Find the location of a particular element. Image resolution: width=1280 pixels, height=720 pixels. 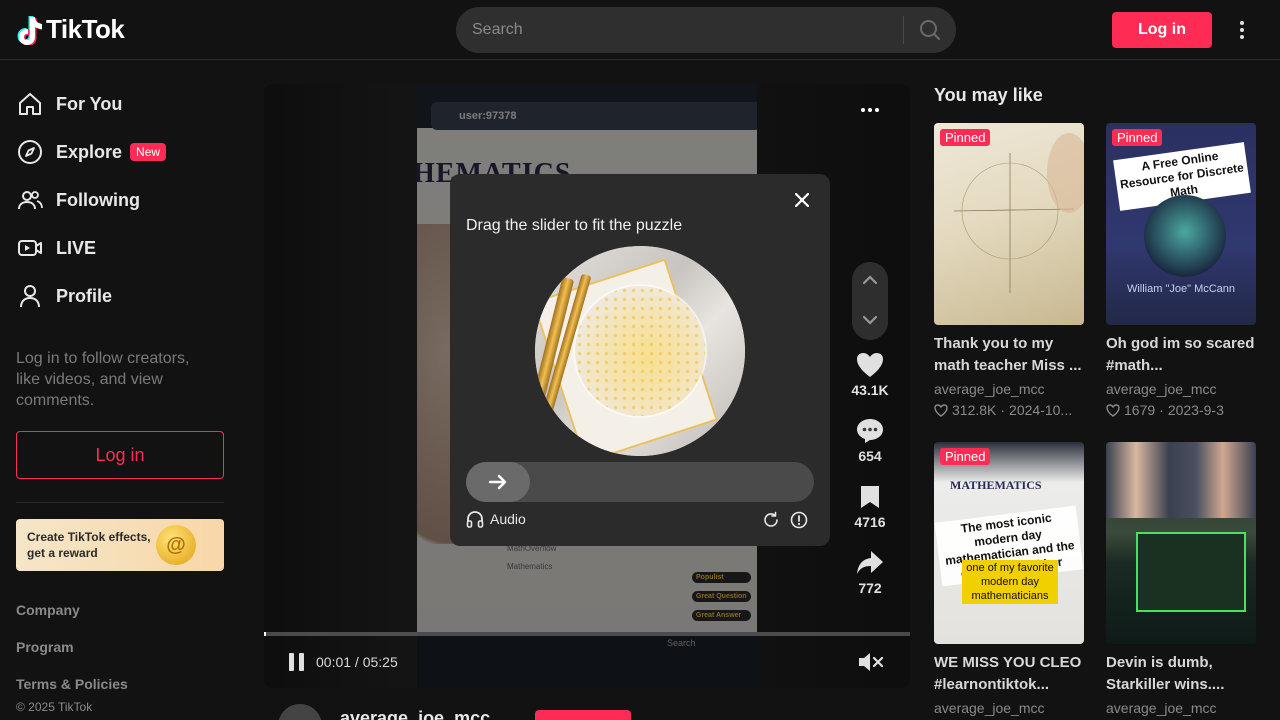

sidebar-item-label: LIVE is located at coordinates (76, 247).